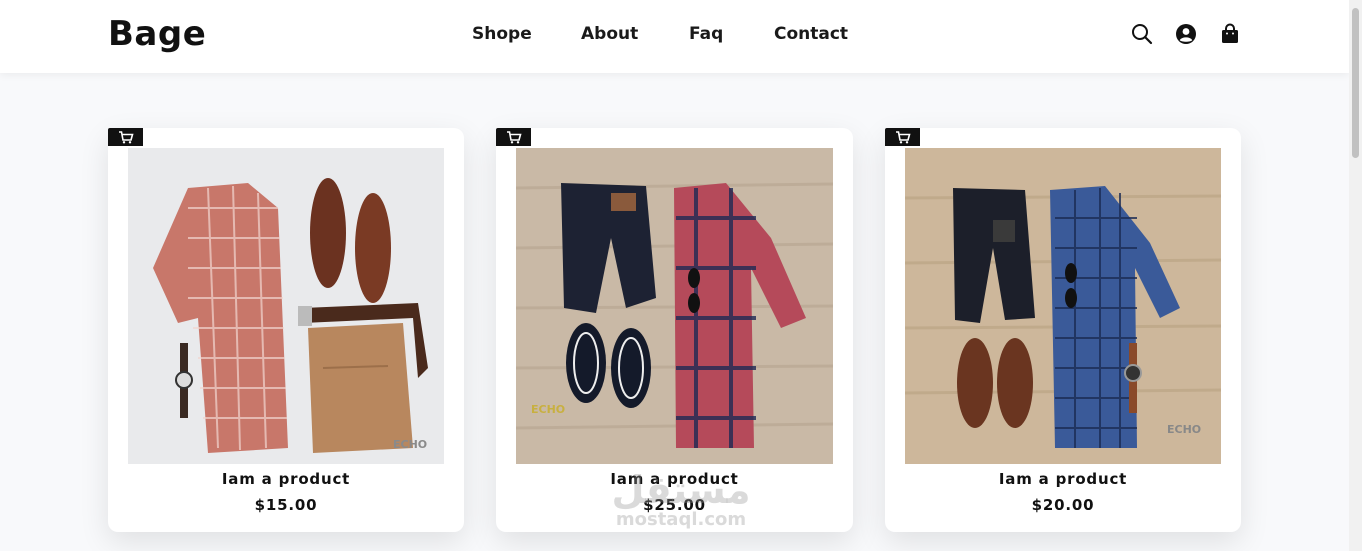 Image resolution: width=1362 pixels, height=551 pixels. What do you see at coordinates (1355, 83) in the screenshot?
I see `scrollbar-thumb` at bounding box center [1355, 83].